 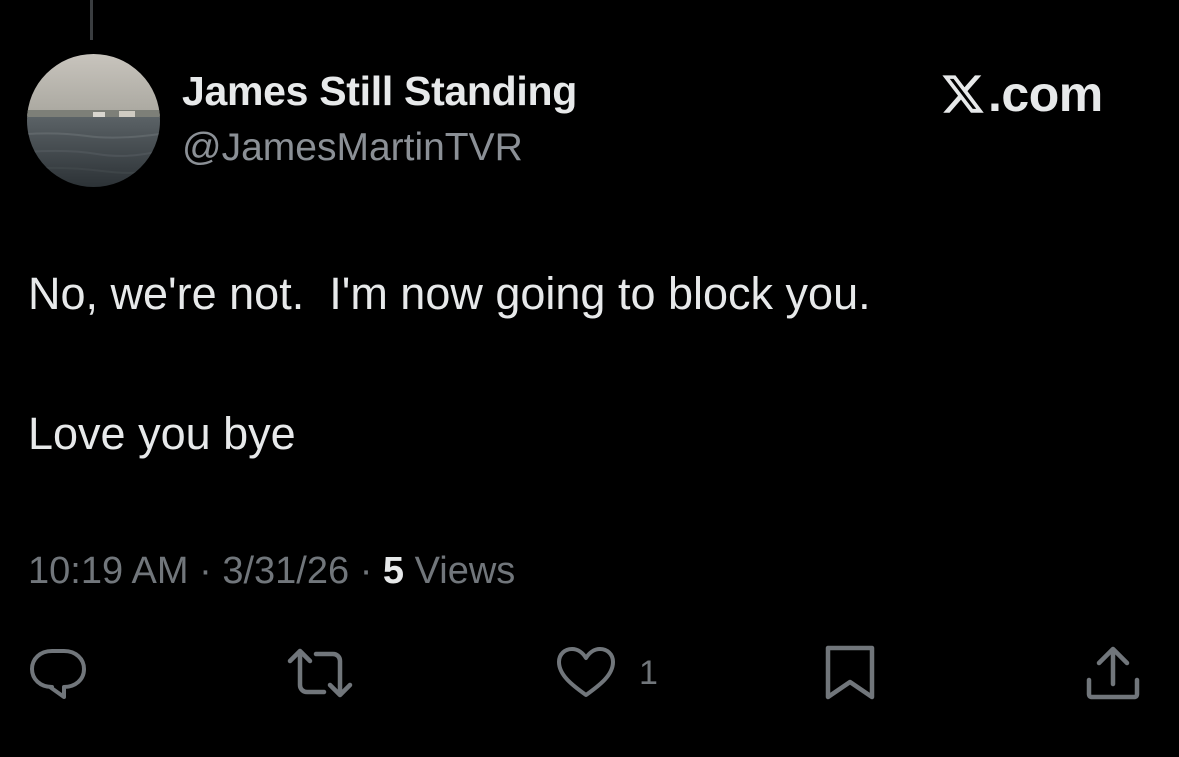 I want to click on share-button, so click(x=1113, y=673).